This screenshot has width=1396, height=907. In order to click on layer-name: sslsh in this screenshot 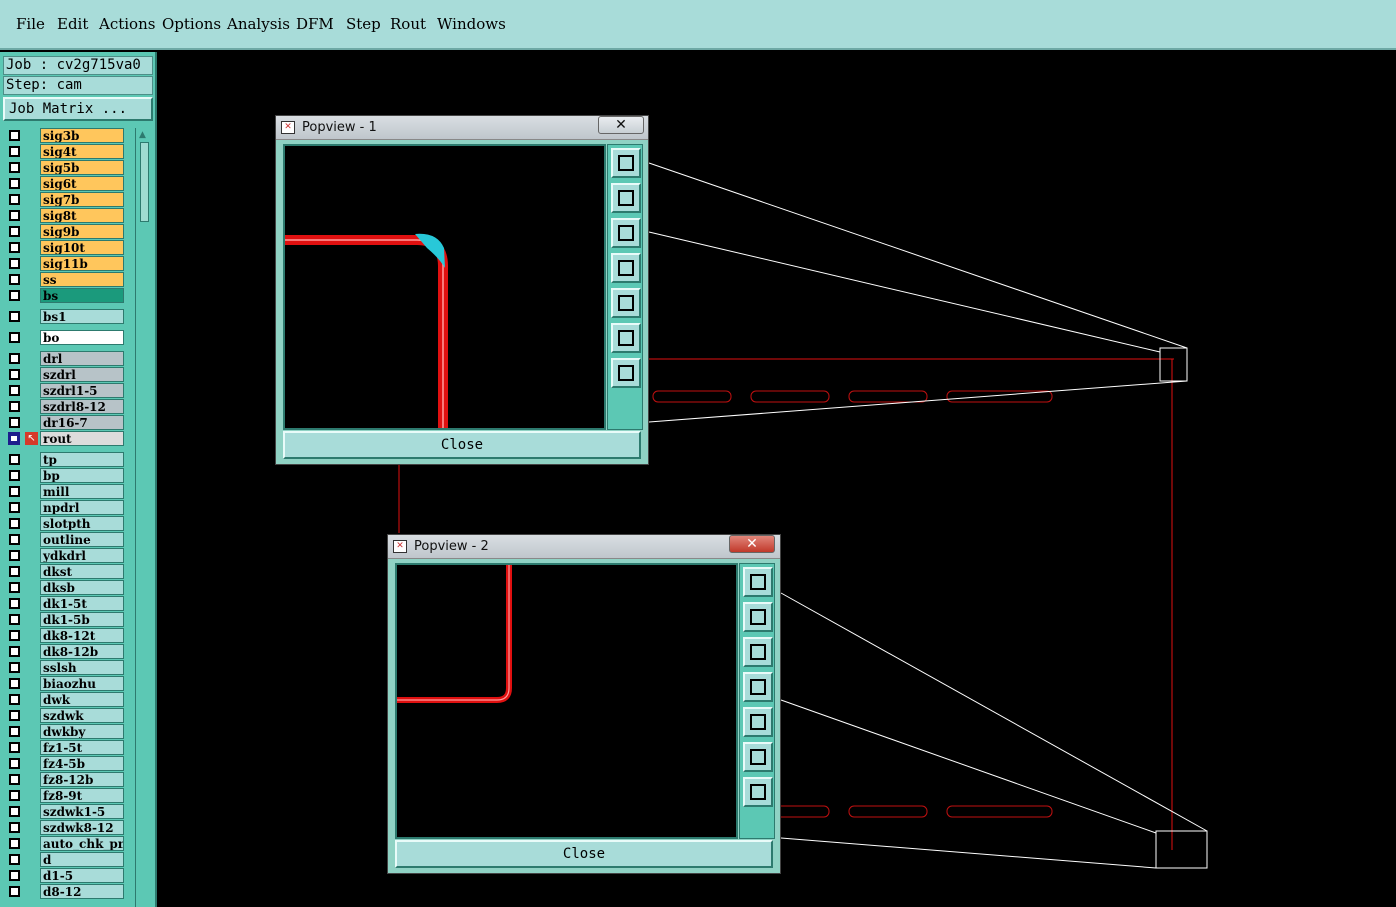, I will do `click(82, 667)`.